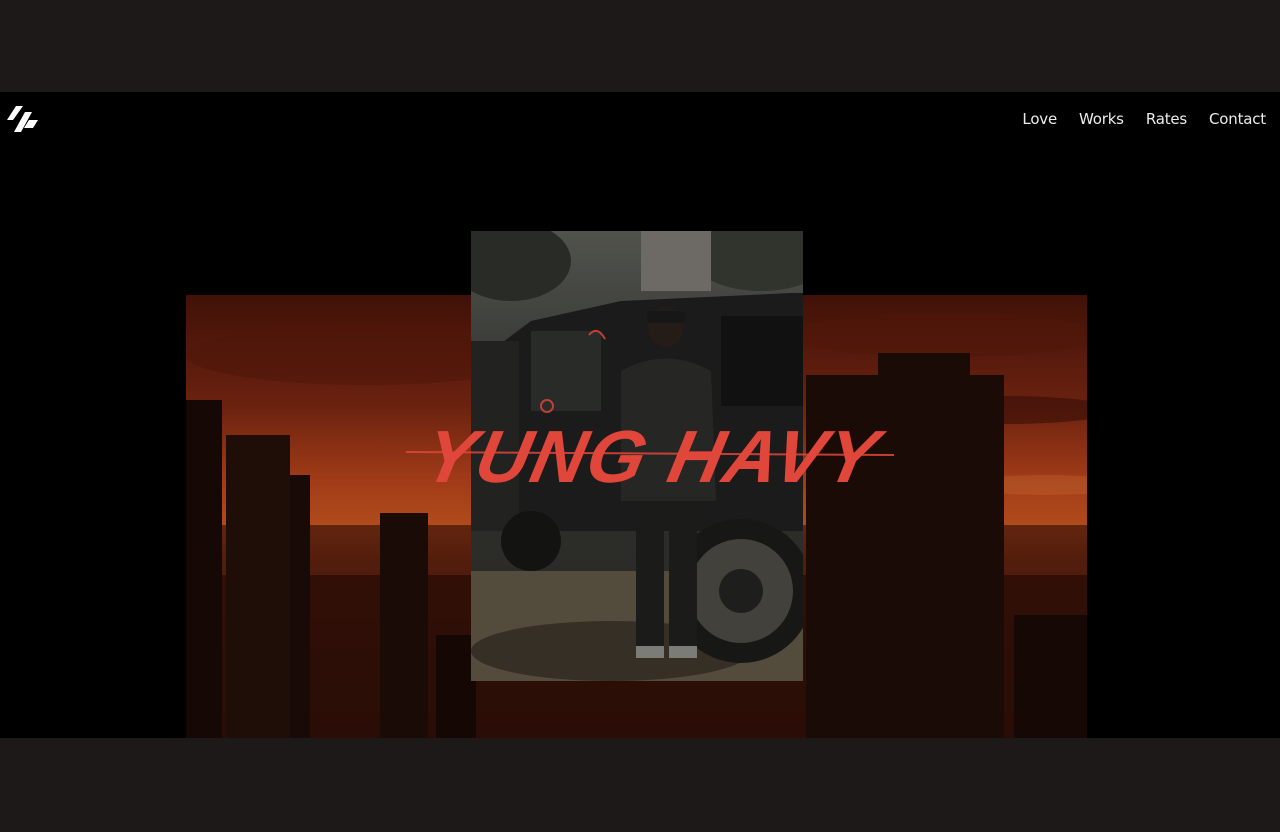 This screenshot has width=1280, height=832. What do you see at coordinates (1237, 119) in the screenshot?
I see `nav-contact-link: Contact` at bounding box center [1237, 119].